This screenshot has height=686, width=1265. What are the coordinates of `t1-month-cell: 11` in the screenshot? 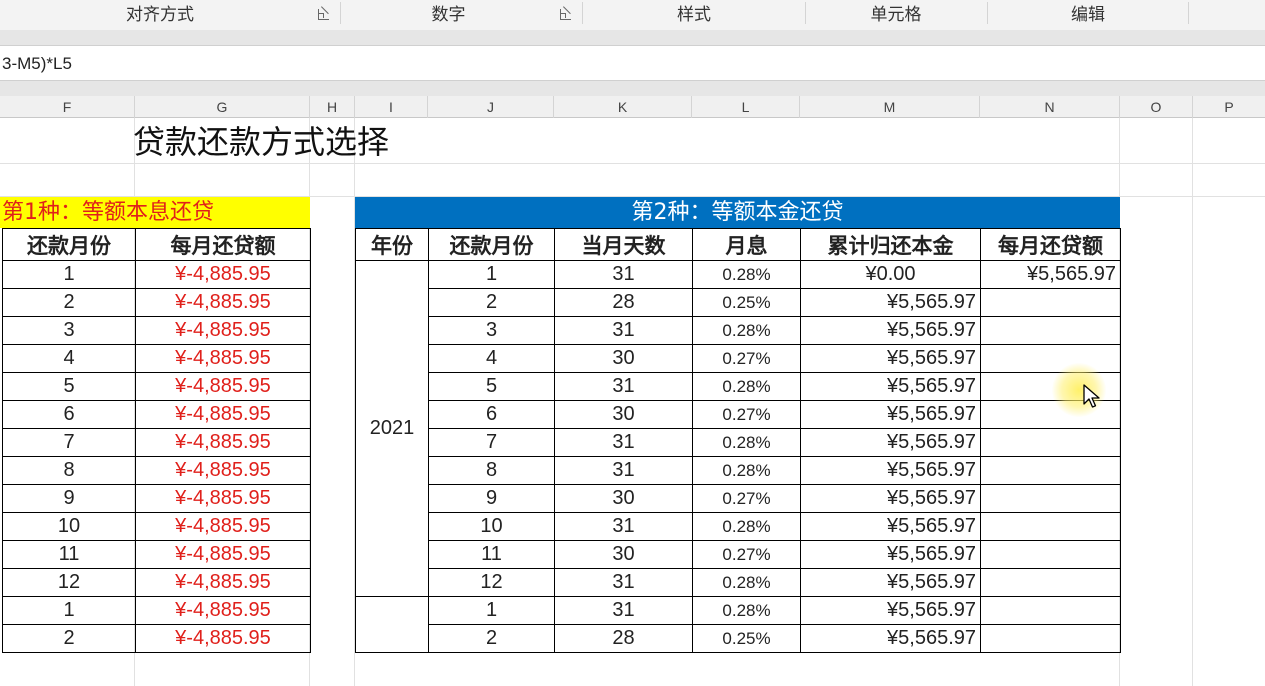 It's located at (69, 554).